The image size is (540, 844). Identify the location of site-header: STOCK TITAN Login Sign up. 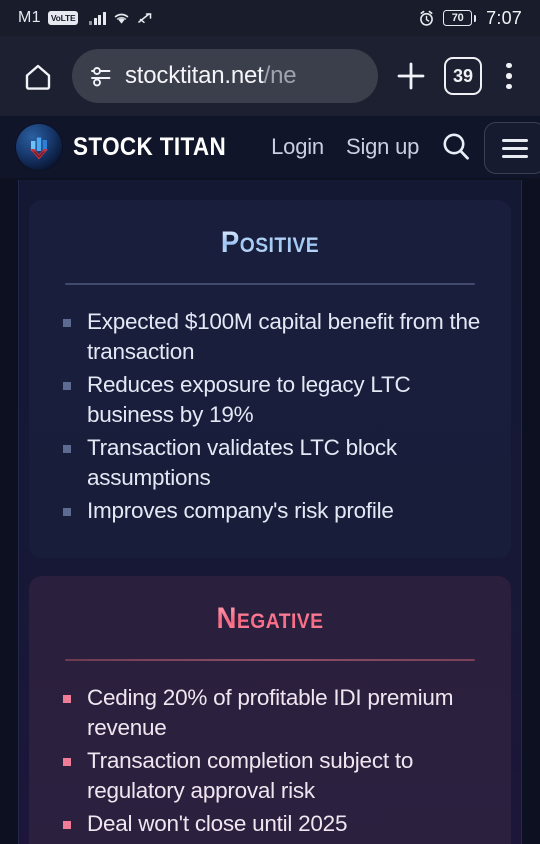
(270, 147).